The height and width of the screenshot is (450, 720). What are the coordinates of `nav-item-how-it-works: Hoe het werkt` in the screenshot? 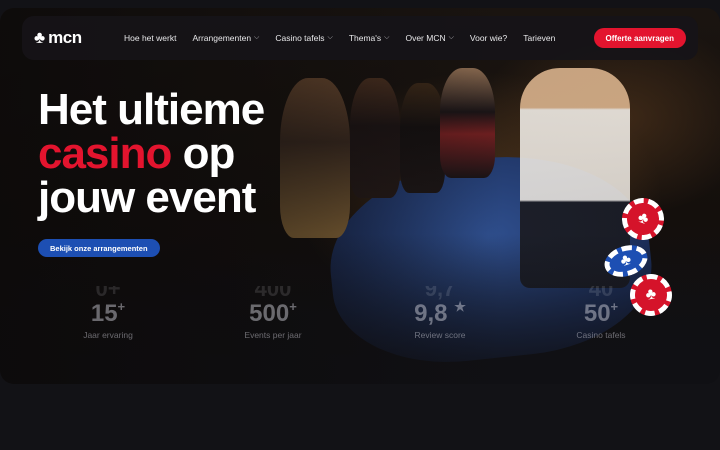 It's located at (150, 38).